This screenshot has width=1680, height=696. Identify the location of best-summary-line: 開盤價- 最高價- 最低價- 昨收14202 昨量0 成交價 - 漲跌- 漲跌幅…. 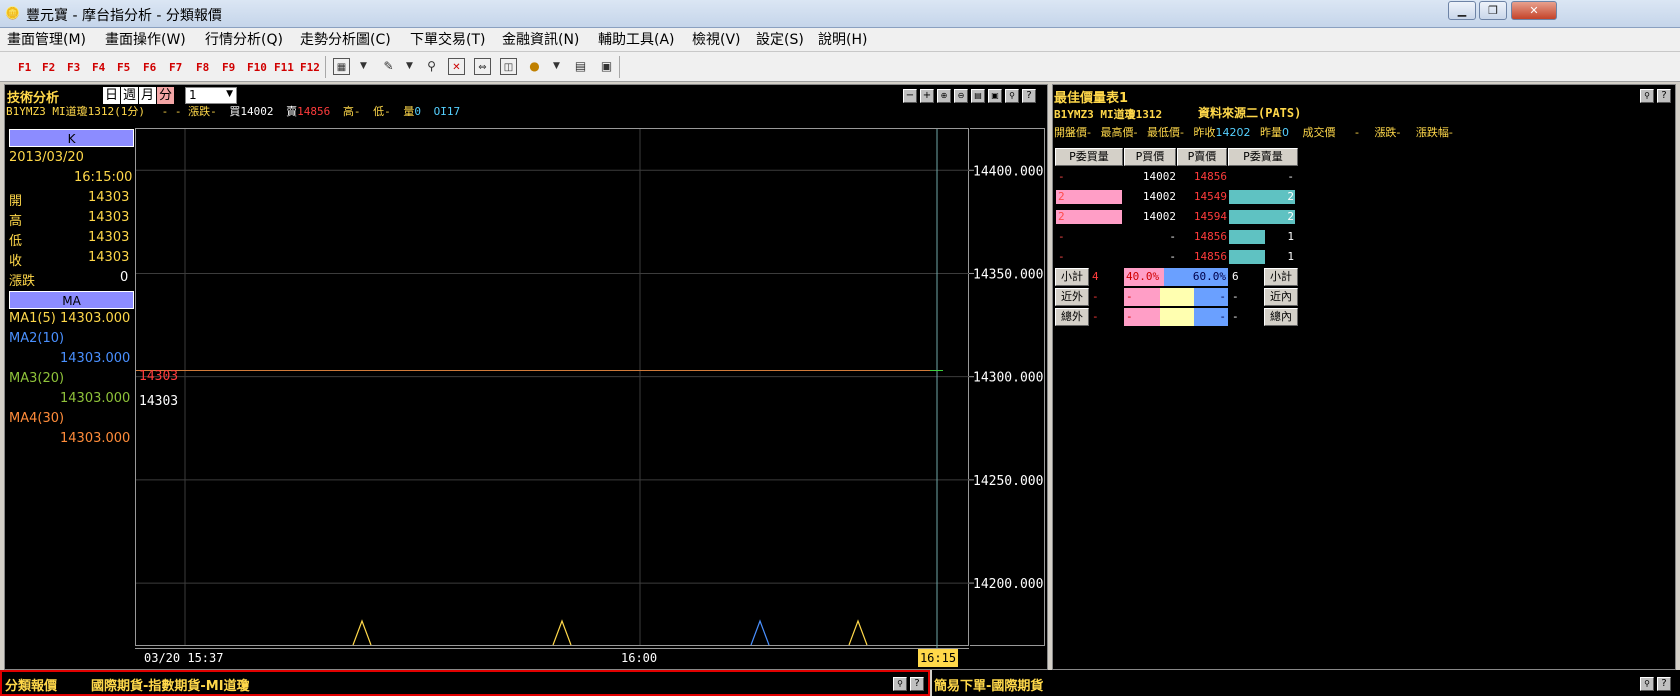
(1253, 132).